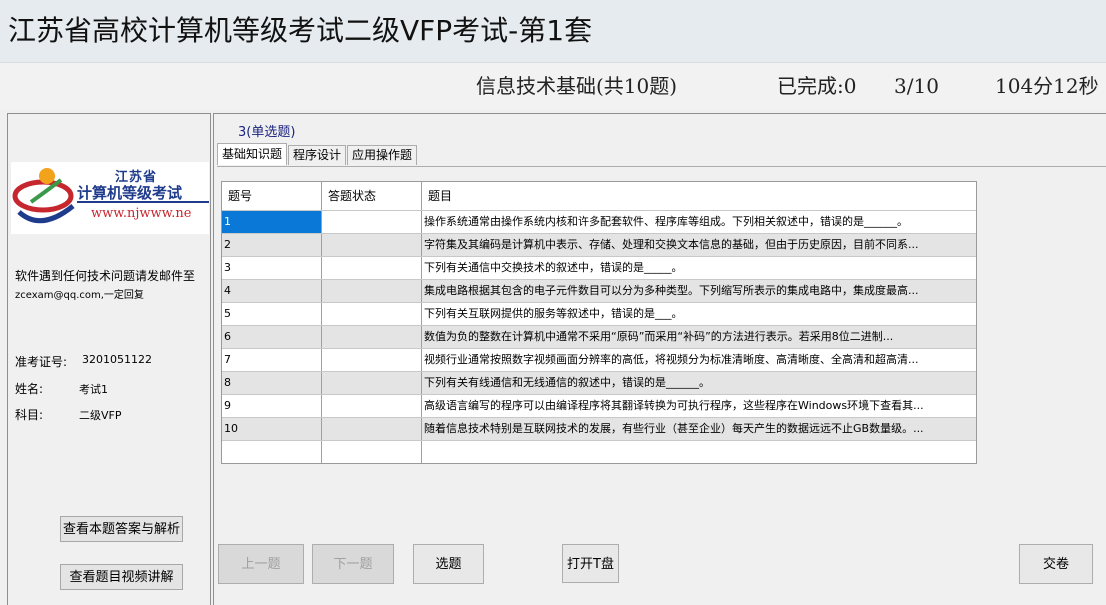 The width and height of the screenshot is (1106, 605). Describe the element at coordinates (698, 314) in the screenshot. I see `question-text-cell: 下列有关互联网提供的服务等叙述中，错误的是___。` at that location.